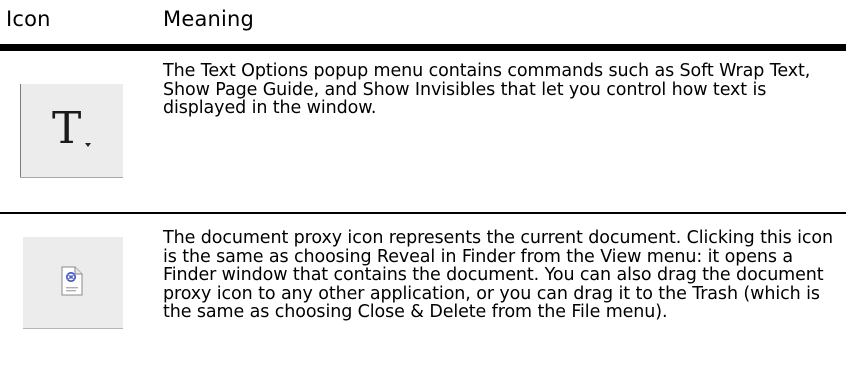 This screenshot has width=846, height=381. Describe the element at coordinates (28, 19) in the screenshot. I see `header-icon-label: Icon` at that location.